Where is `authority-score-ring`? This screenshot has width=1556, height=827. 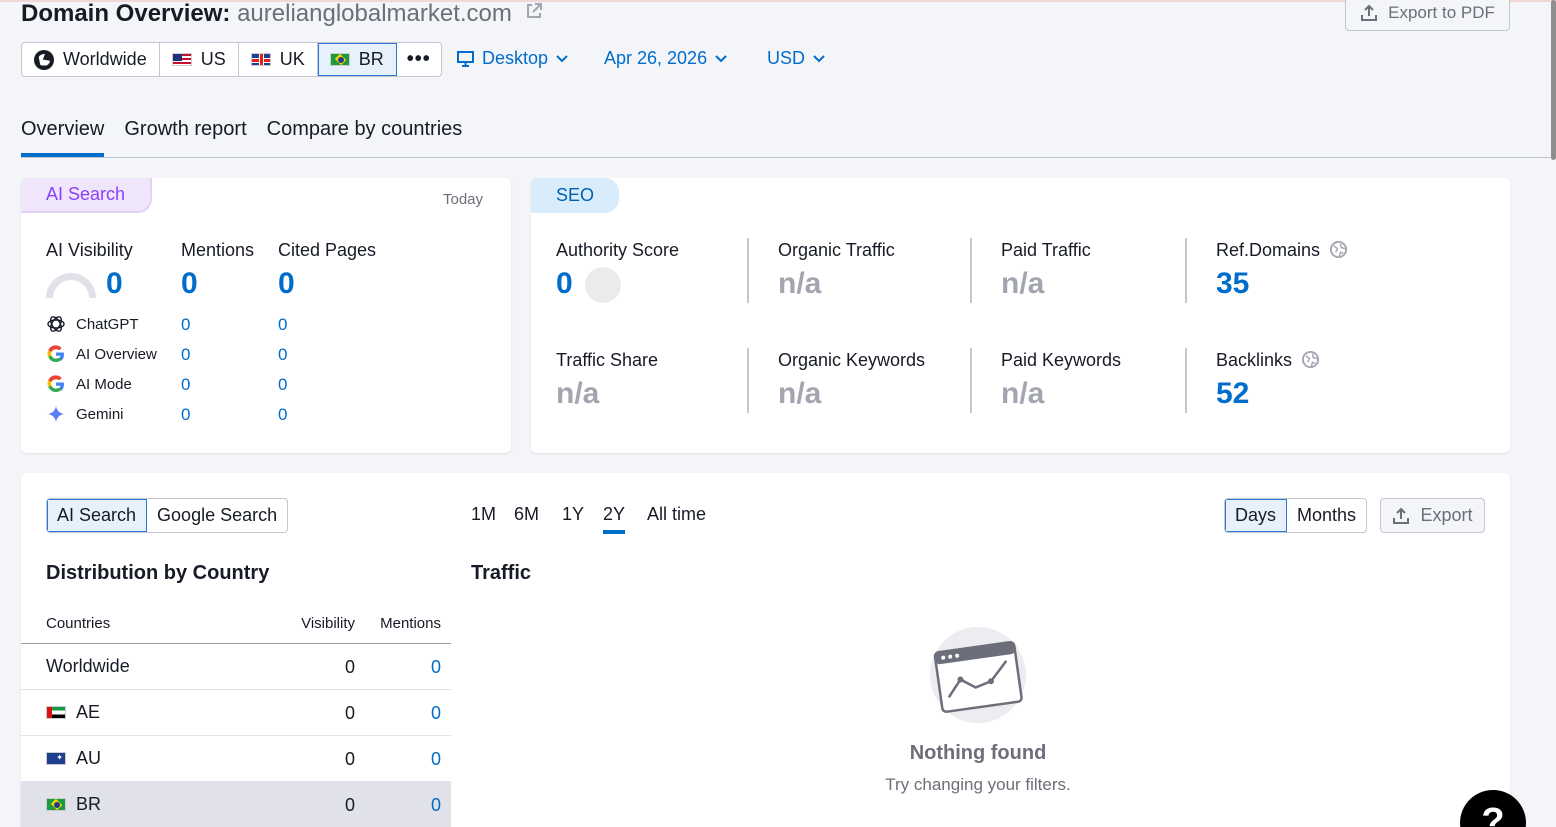 authority-score-ring is located at coordinates (603, 285).